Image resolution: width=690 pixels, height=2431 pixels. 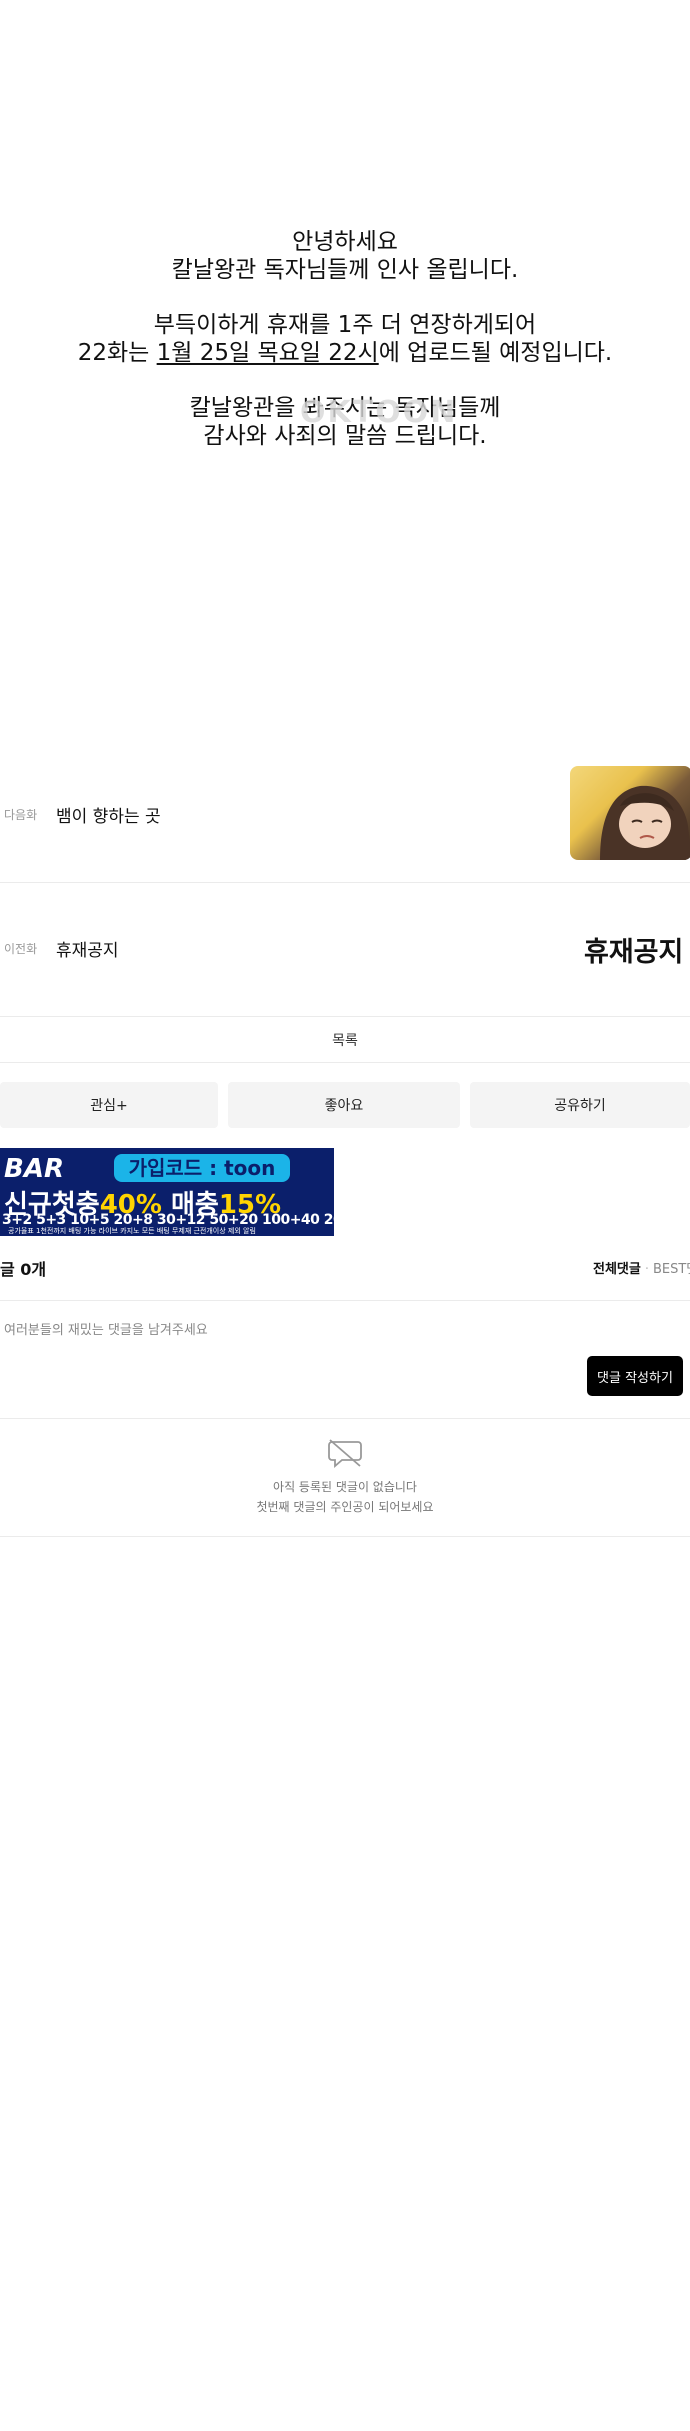 What do you see at coordinates (87, 951) in the screenshot?
I see `prev-episode-title: 휴재공지` at bounding box center [87, 951].